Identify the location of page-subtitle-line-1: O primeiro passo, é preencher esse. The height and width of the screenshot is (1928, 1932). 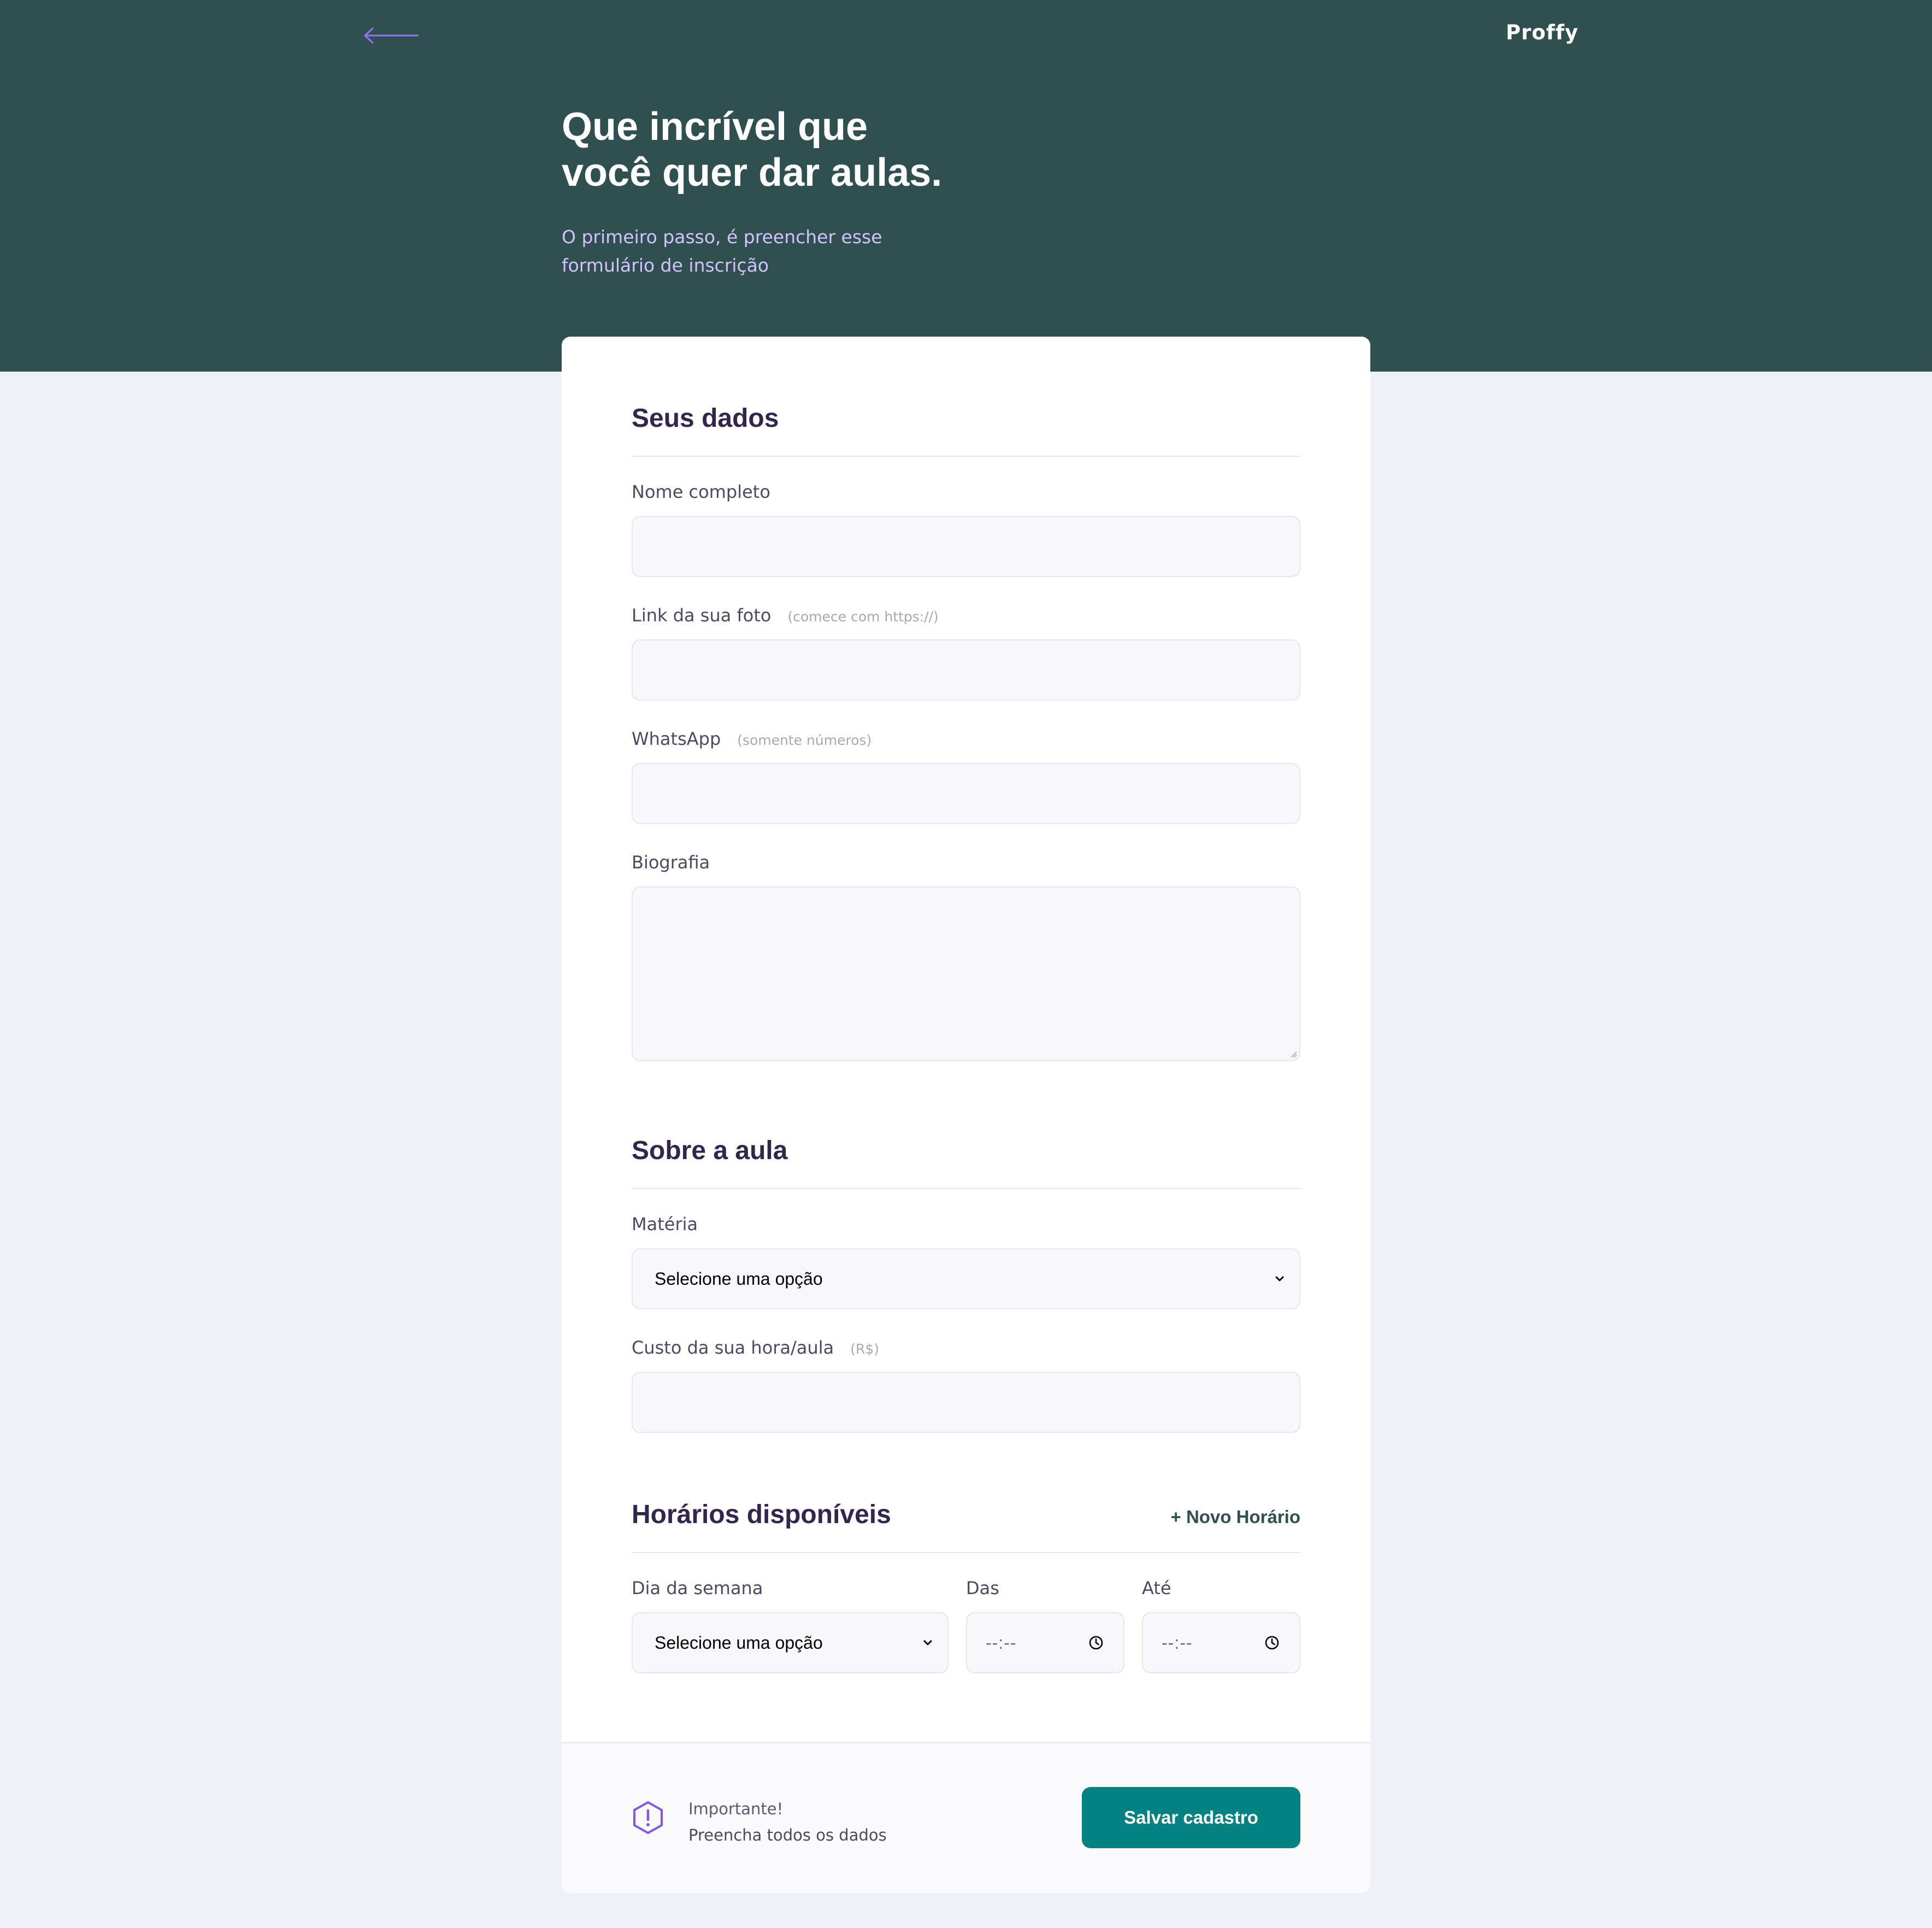
(722, 237).